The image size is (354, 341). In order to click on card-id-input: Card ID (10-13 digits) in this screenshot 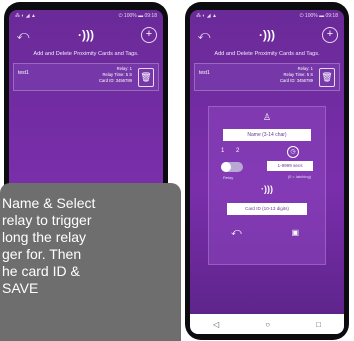, I will do `click(267, 209)`.